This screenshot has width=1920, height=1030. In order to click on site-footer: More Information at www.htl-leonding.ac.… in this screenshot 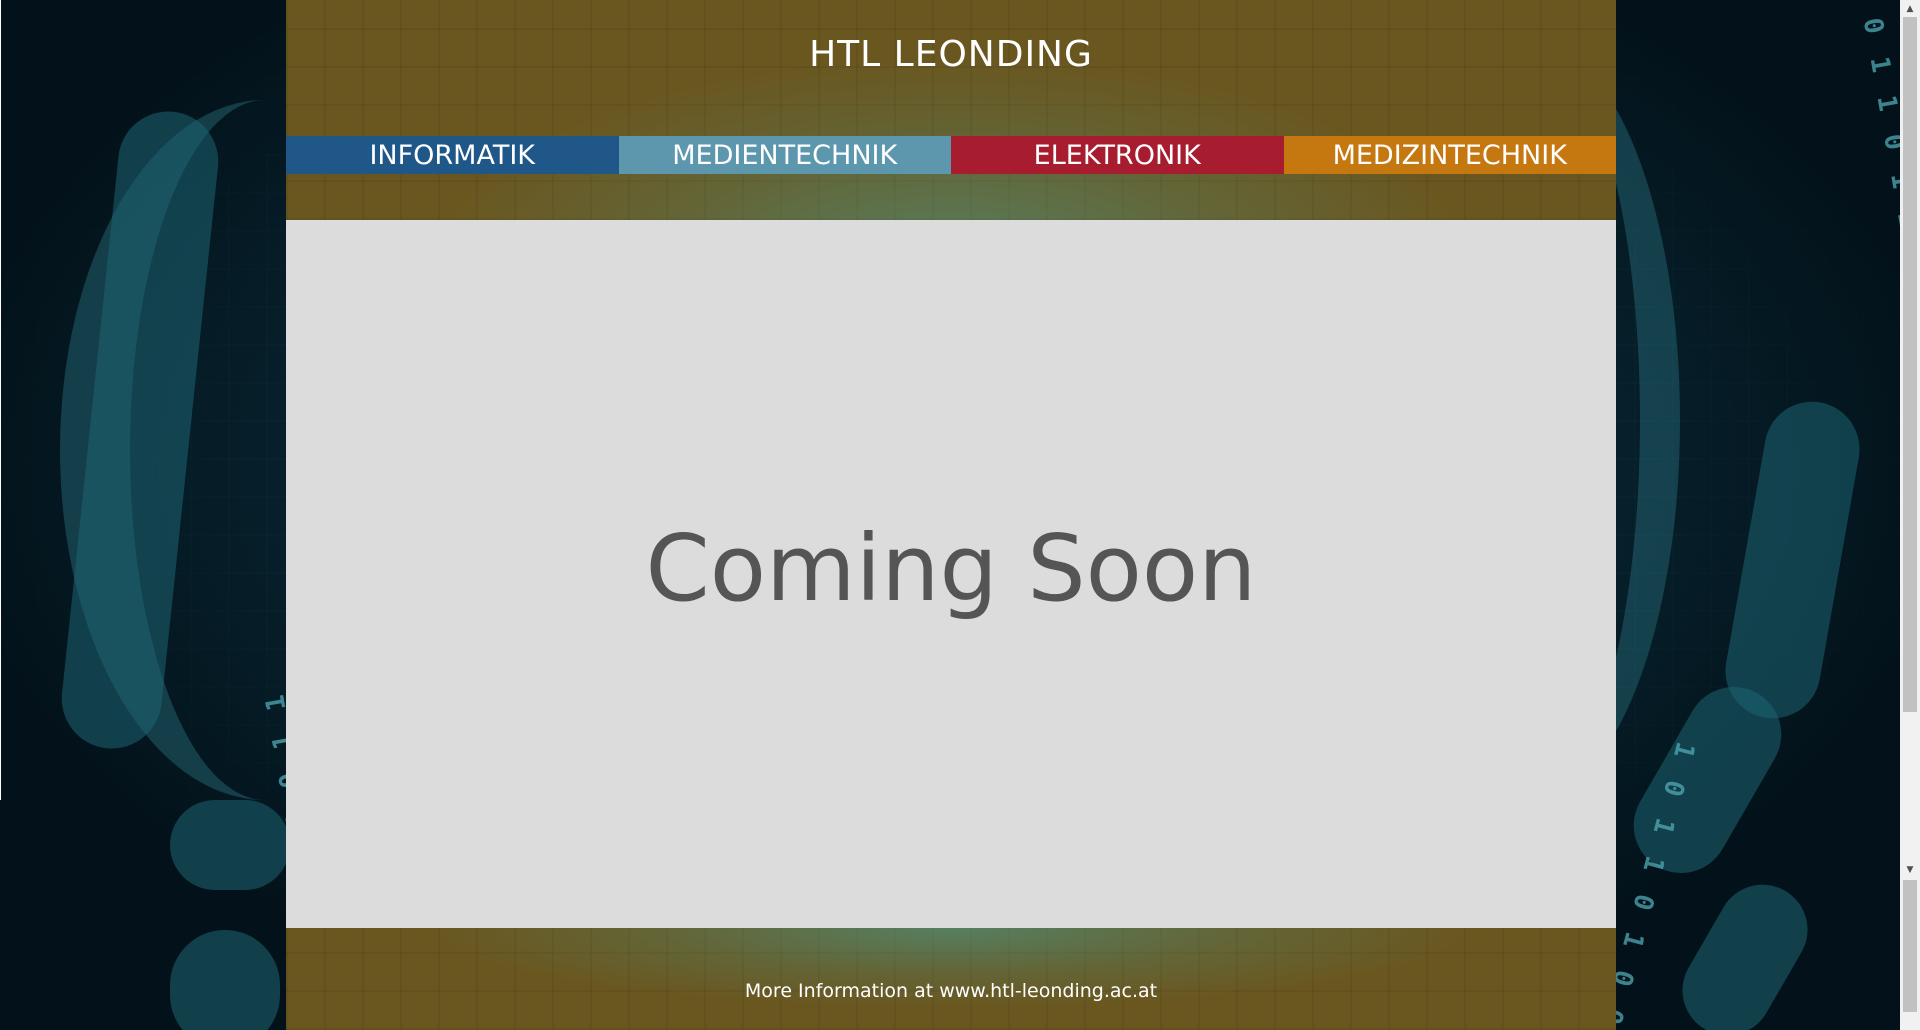, I will do `click(951, 979)`.